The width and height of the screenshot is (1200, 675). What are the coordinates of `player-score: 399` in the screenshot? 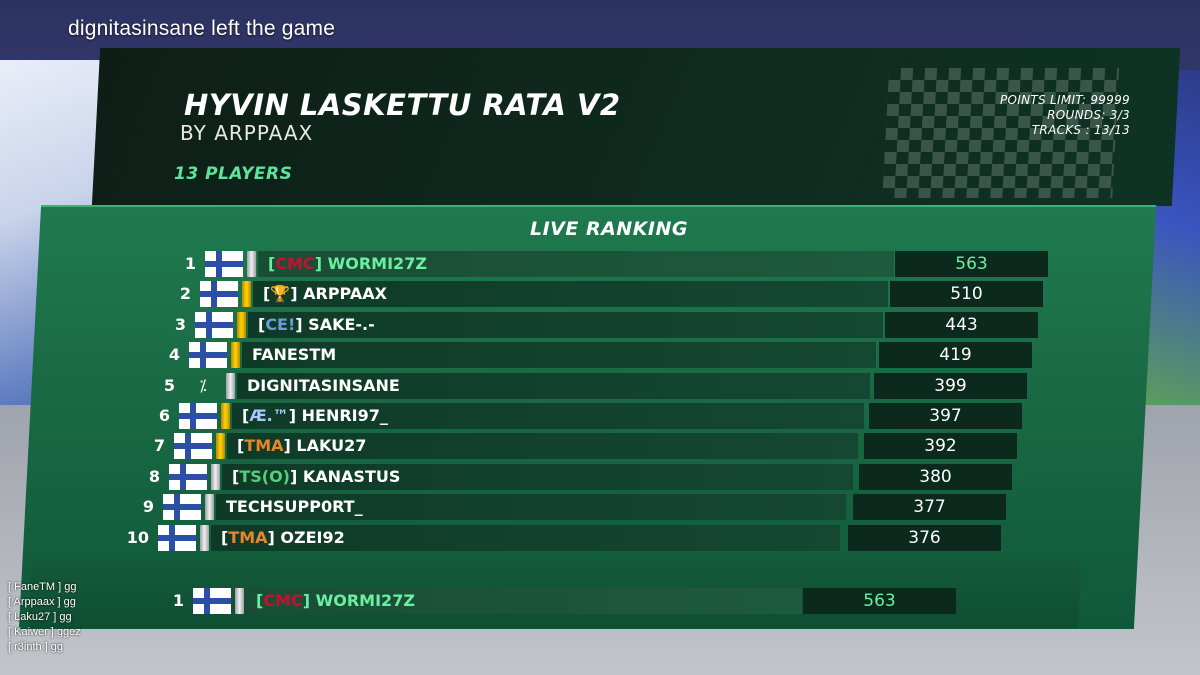 It's located at (950, 386).